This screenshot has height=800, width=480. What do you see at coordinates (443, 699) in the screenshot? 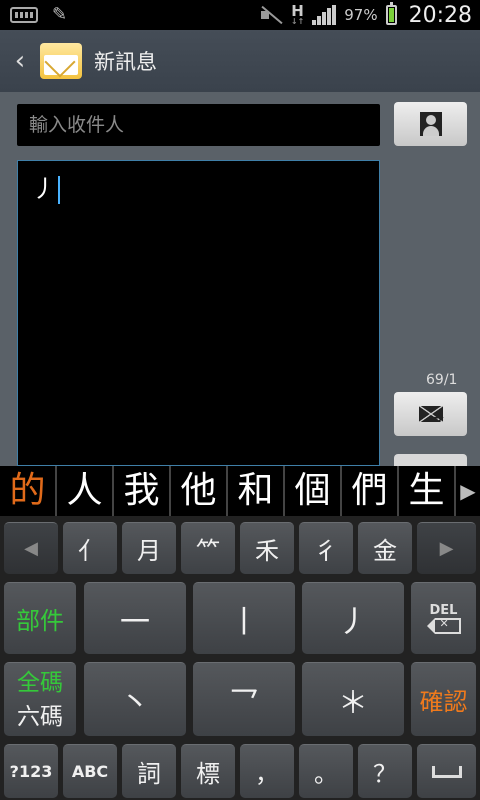
I see `confirm-key: 確認` at bounding box center [443, 699].